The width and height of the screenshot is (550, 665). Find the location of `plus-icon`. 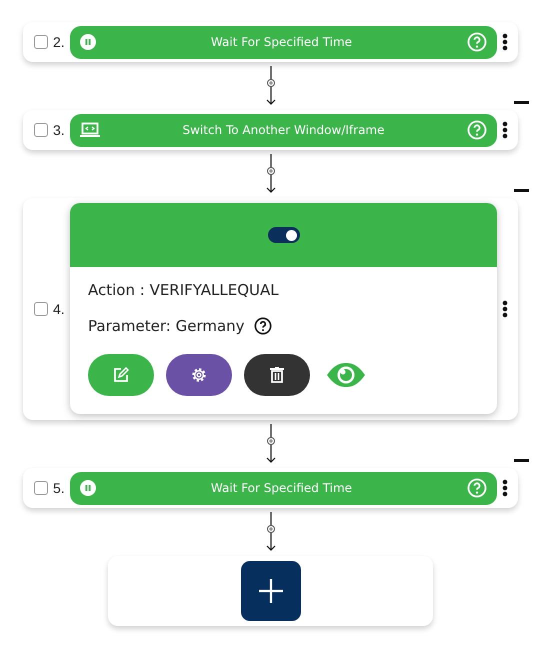

plus-icon is located at coordinates (271, 591).